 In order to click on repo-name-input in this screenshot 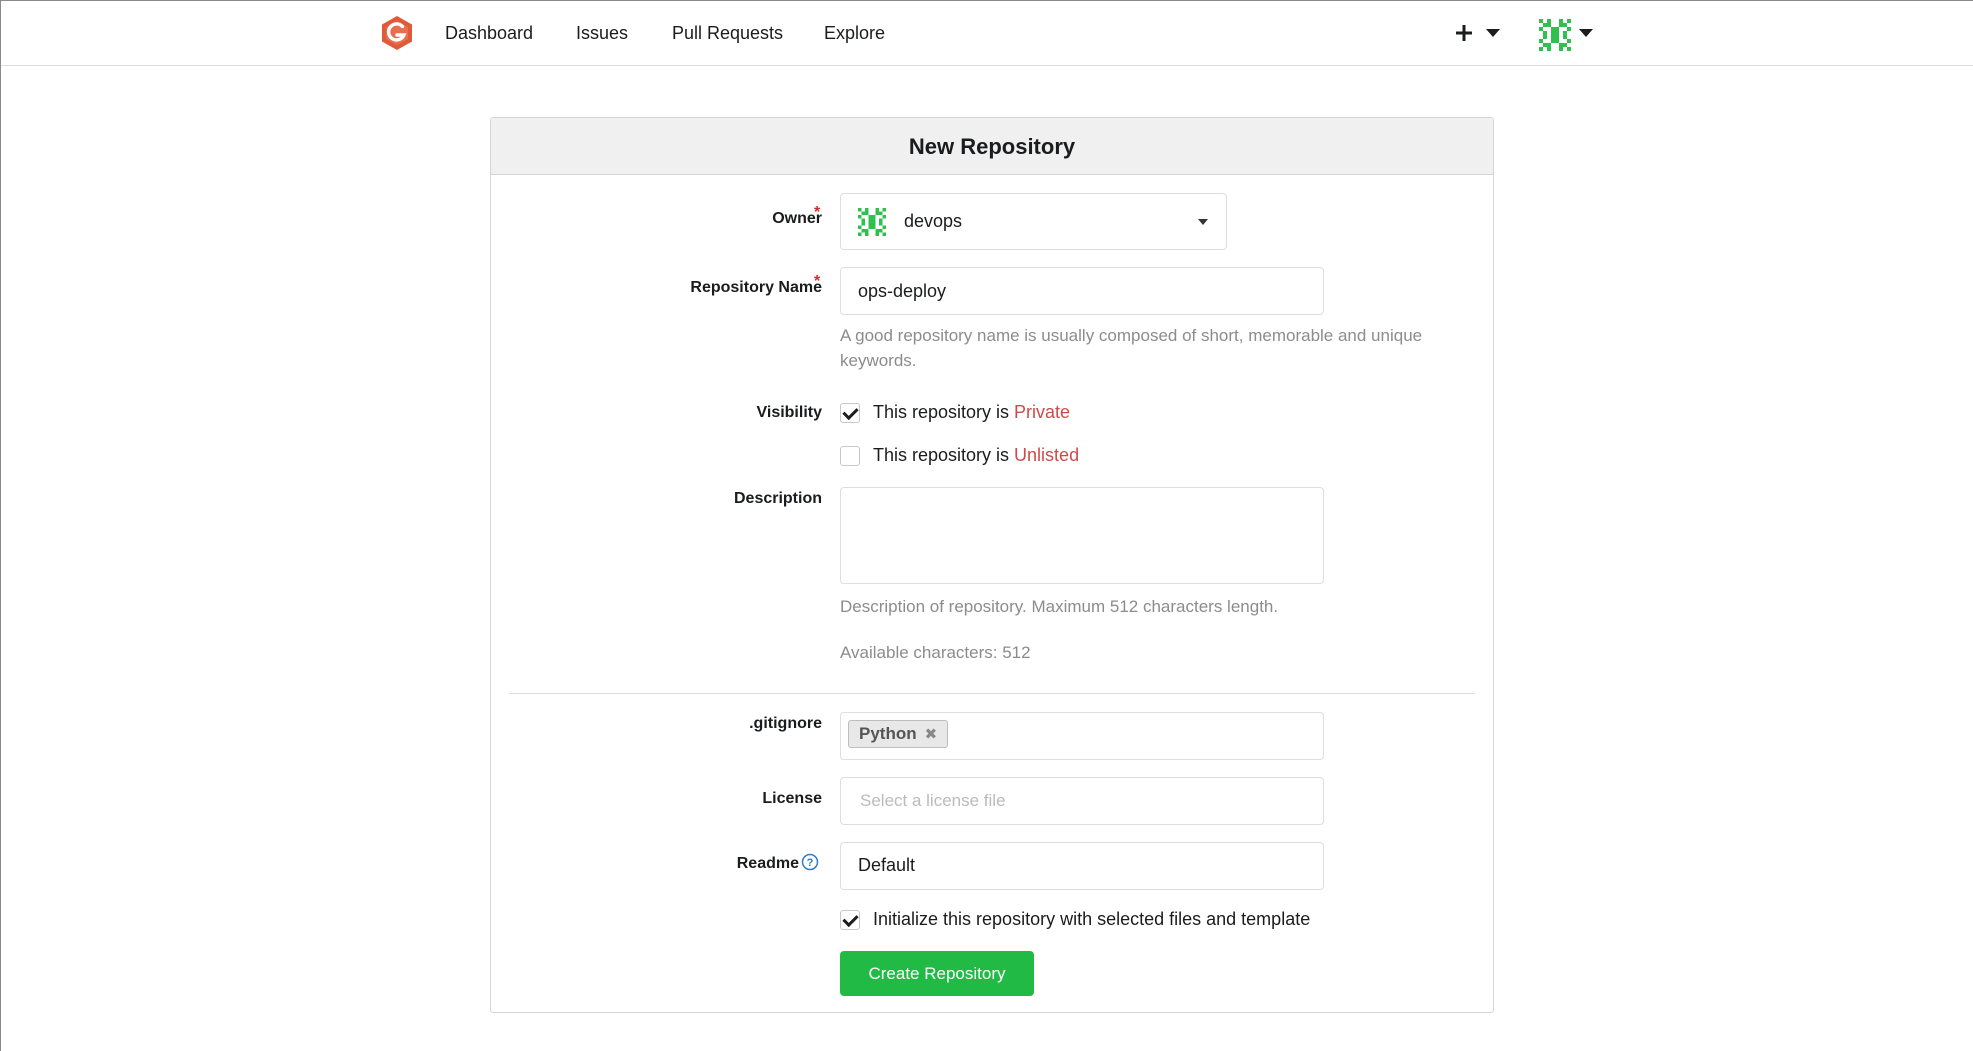, I will do `click(1082, 291)`.